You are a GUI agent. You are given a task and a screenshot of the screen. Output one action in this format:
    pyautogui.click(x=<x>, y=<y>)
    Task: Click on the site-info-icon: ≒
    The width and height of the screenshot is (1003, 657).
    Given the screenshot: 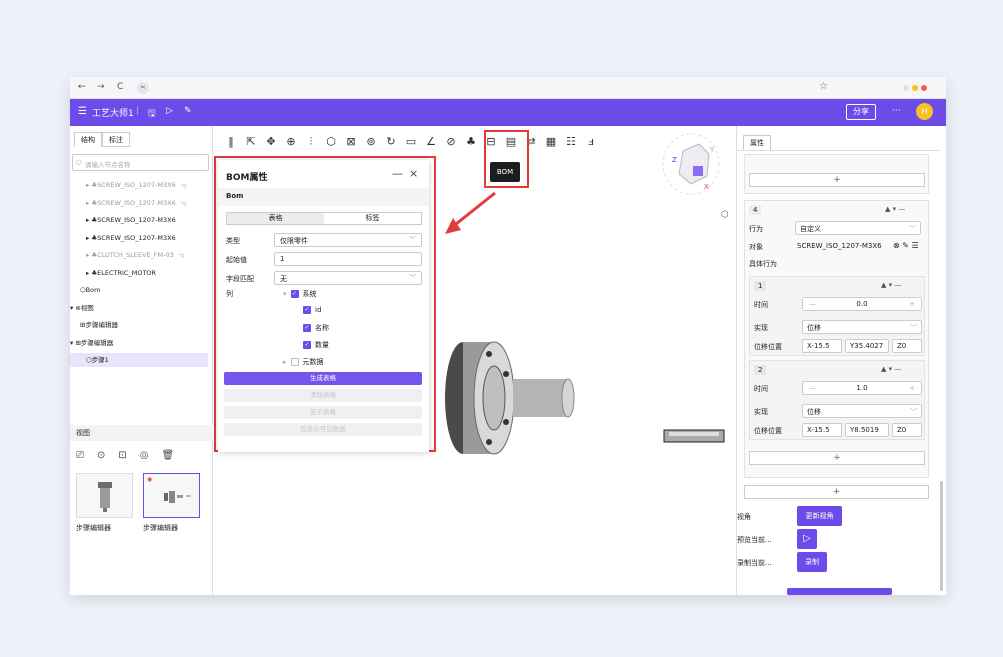 What is the action you would take?
    pyautogui.click(x=143, y=88)
    